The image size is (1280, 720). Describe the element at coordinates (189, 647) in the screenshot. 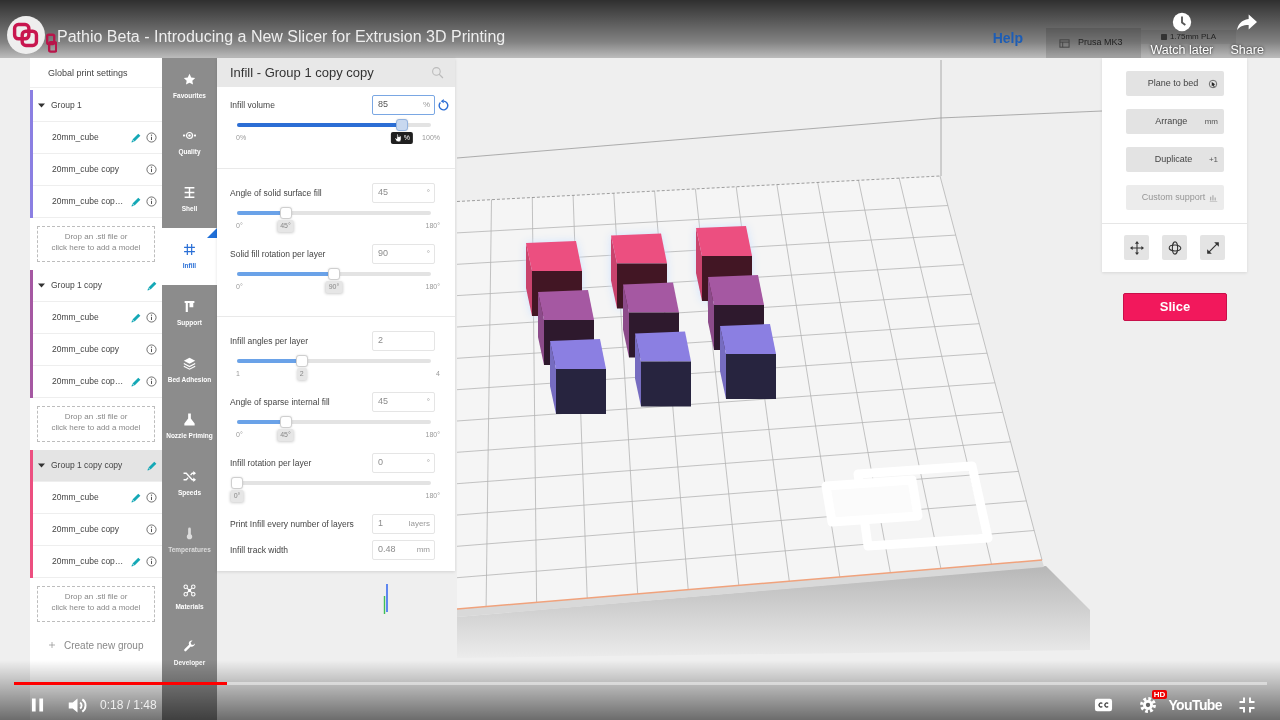

I see `wrench-icon` at that location.